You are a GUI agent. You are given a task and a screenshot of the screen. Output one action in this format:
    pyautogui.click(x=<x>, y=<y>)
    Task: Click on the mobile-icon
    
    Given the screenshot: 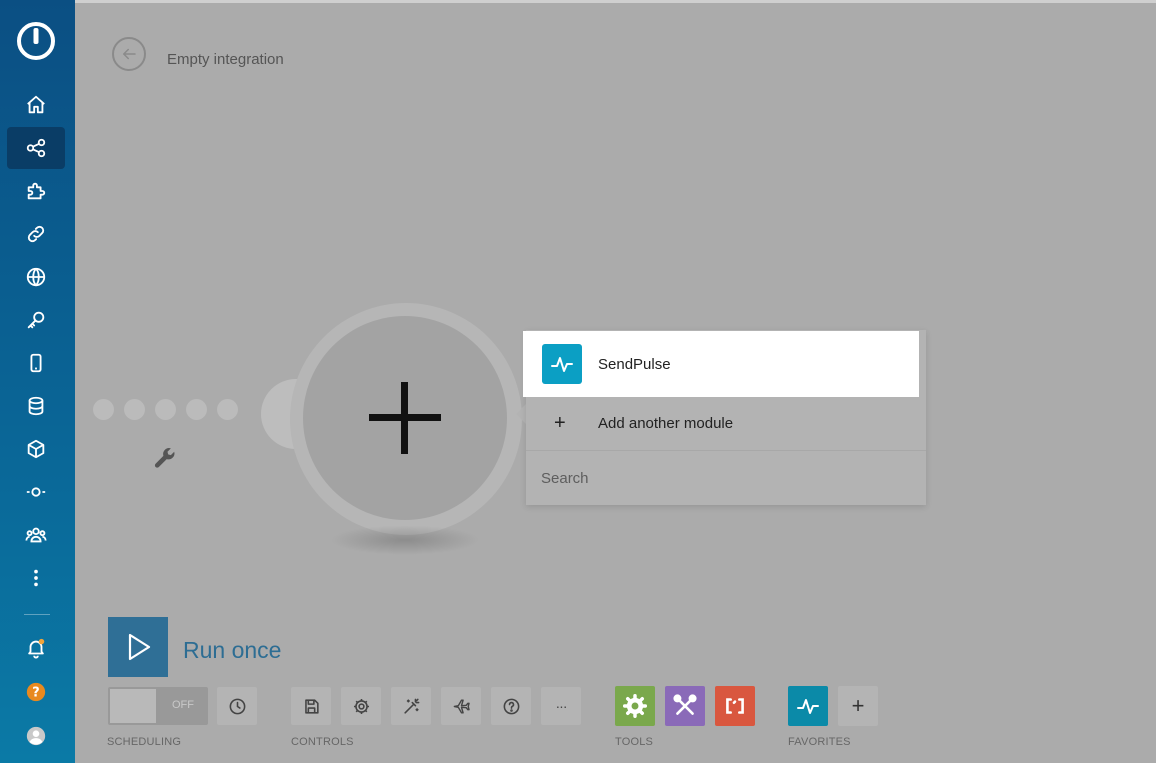 What is the action you would take?
    pyautogui.click(x=36, y=363)
    